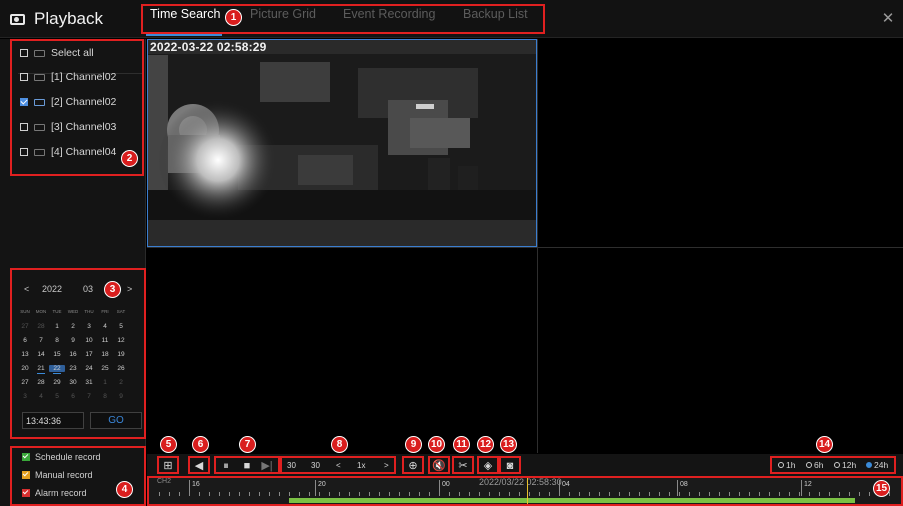  I want to click on callout-badge: 5, so click(168, 444).